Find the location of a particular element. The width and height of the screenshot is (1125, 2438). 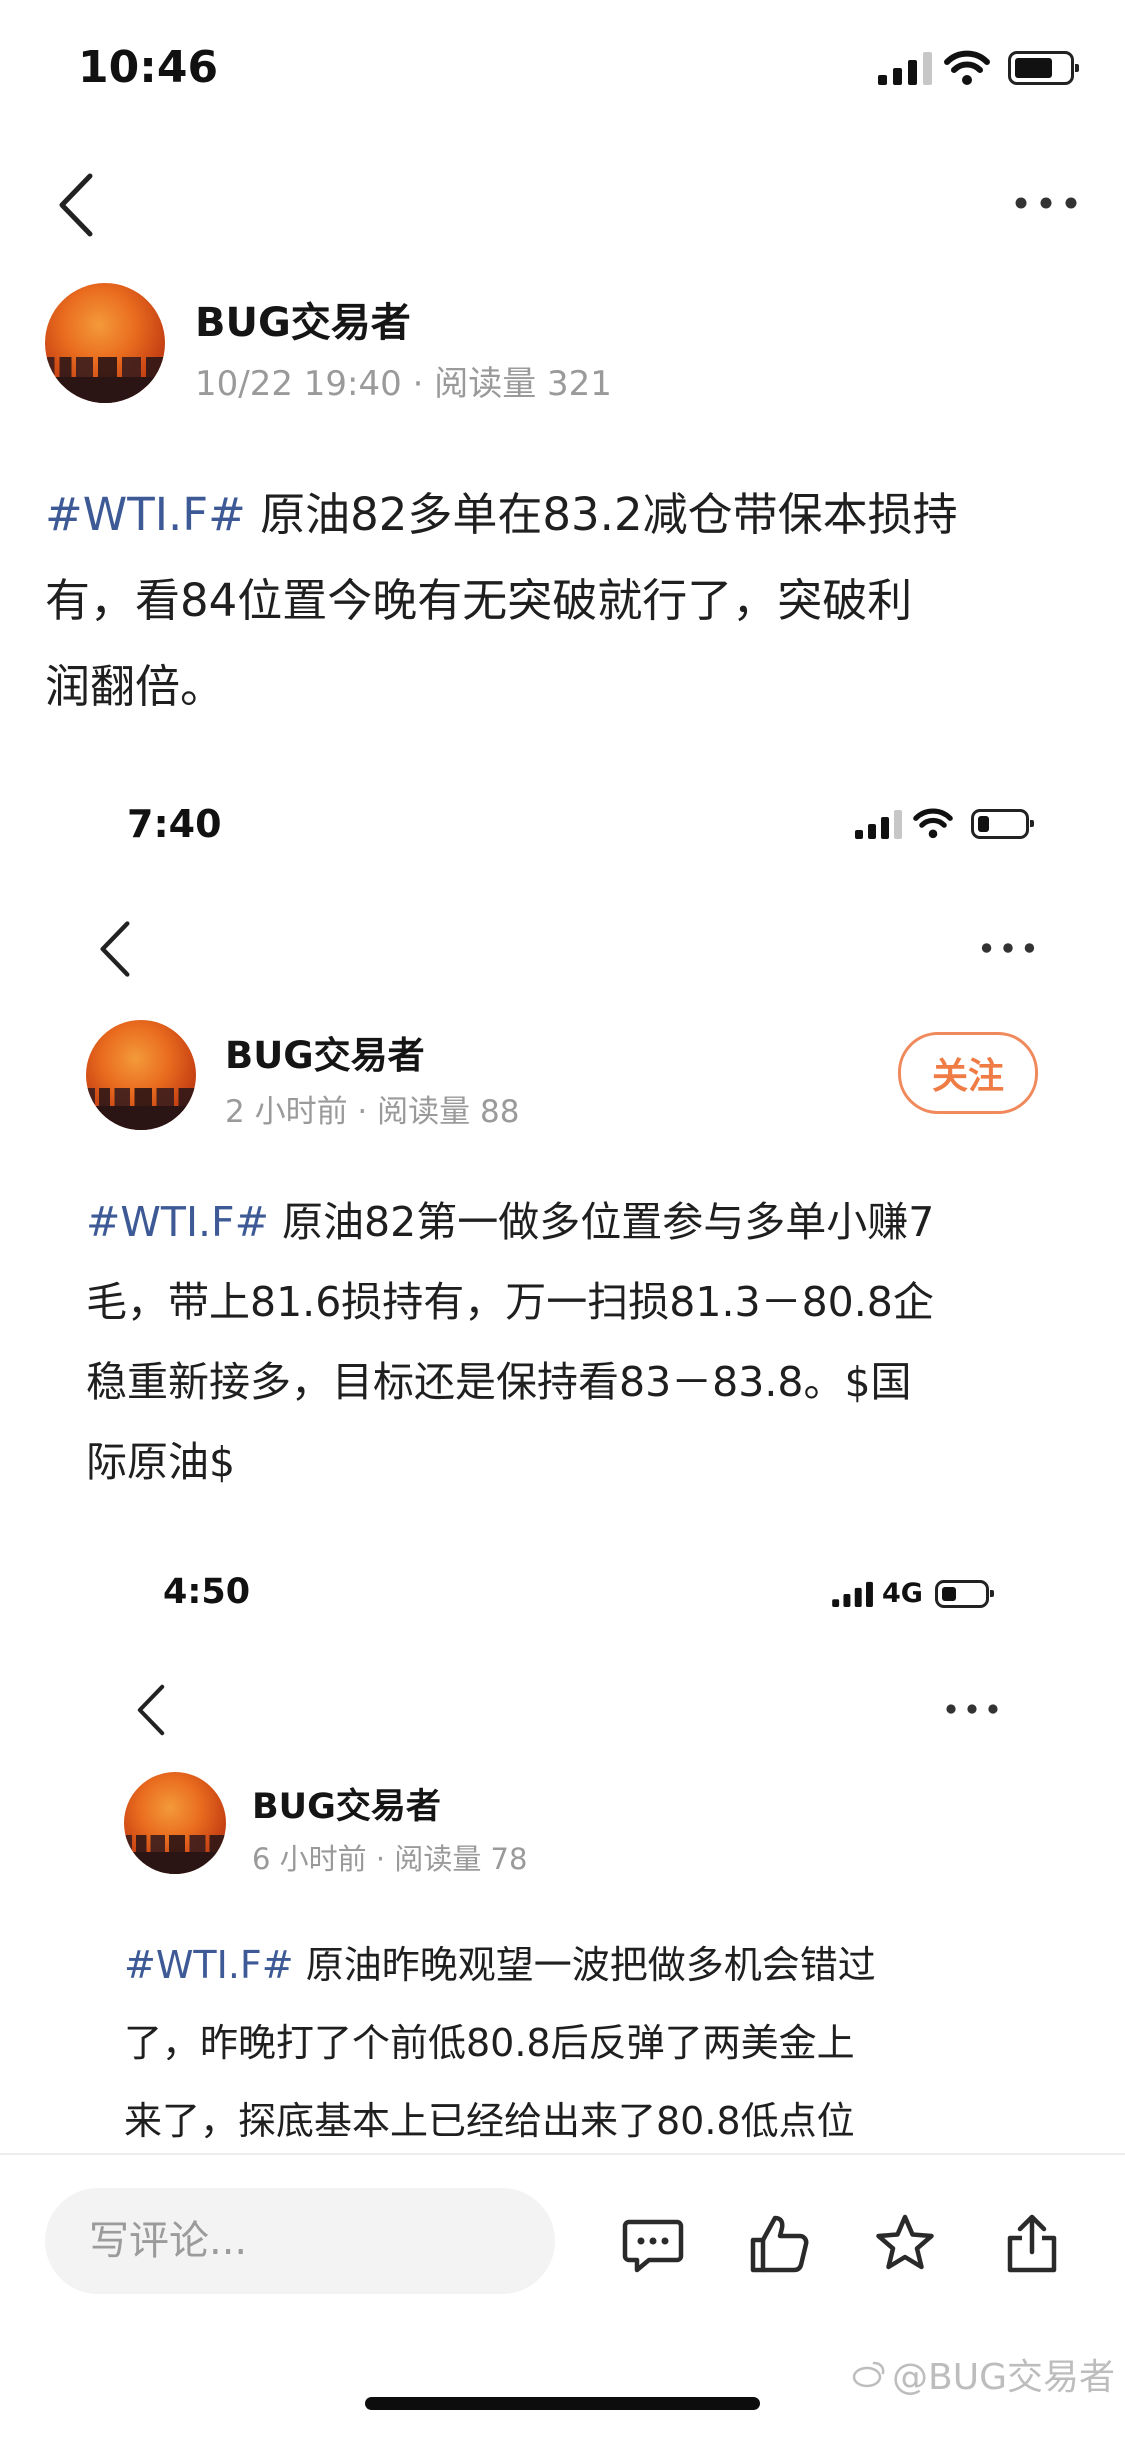

comment-icon is located at coordinates (653, 2246).